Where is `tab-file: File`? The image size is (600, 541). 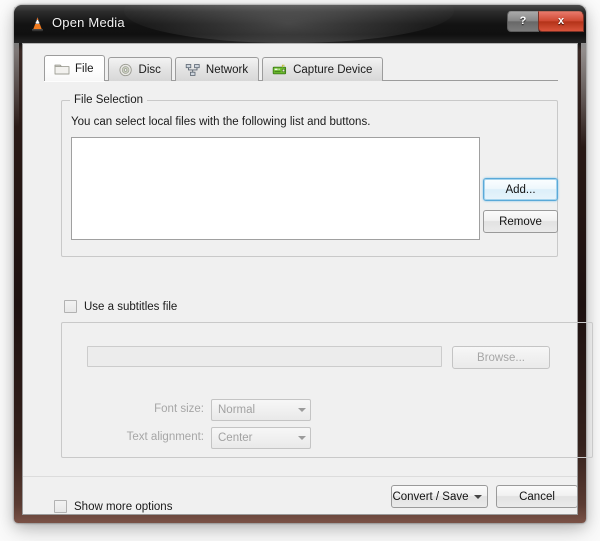 tab-file: File is located at coordinates (74, 68).